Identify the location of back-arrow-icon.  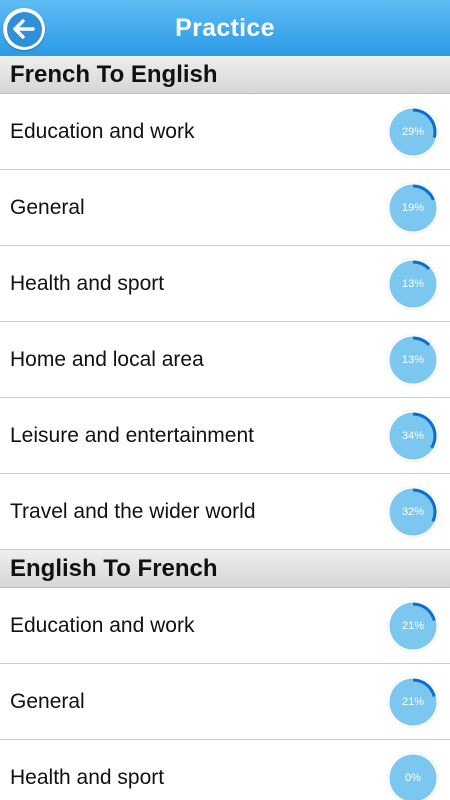
(24, 29).